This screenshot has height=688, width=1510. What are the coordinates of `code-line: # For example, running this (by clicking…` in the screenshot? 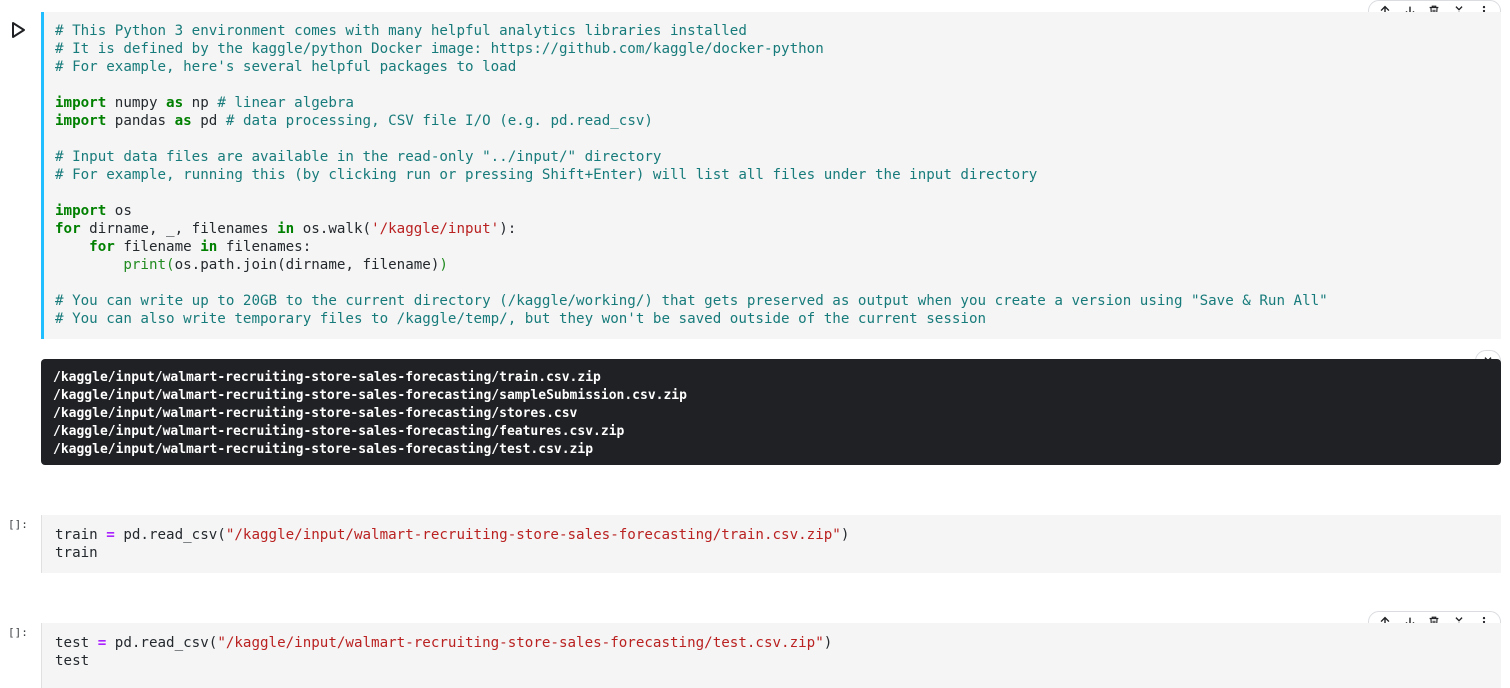 It's located at (546, 175).